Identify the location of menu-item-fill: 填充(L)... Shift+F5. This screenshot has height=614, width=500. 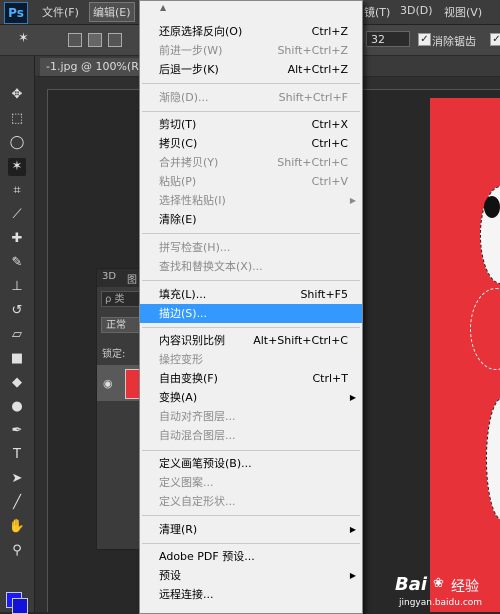
(251, 294).